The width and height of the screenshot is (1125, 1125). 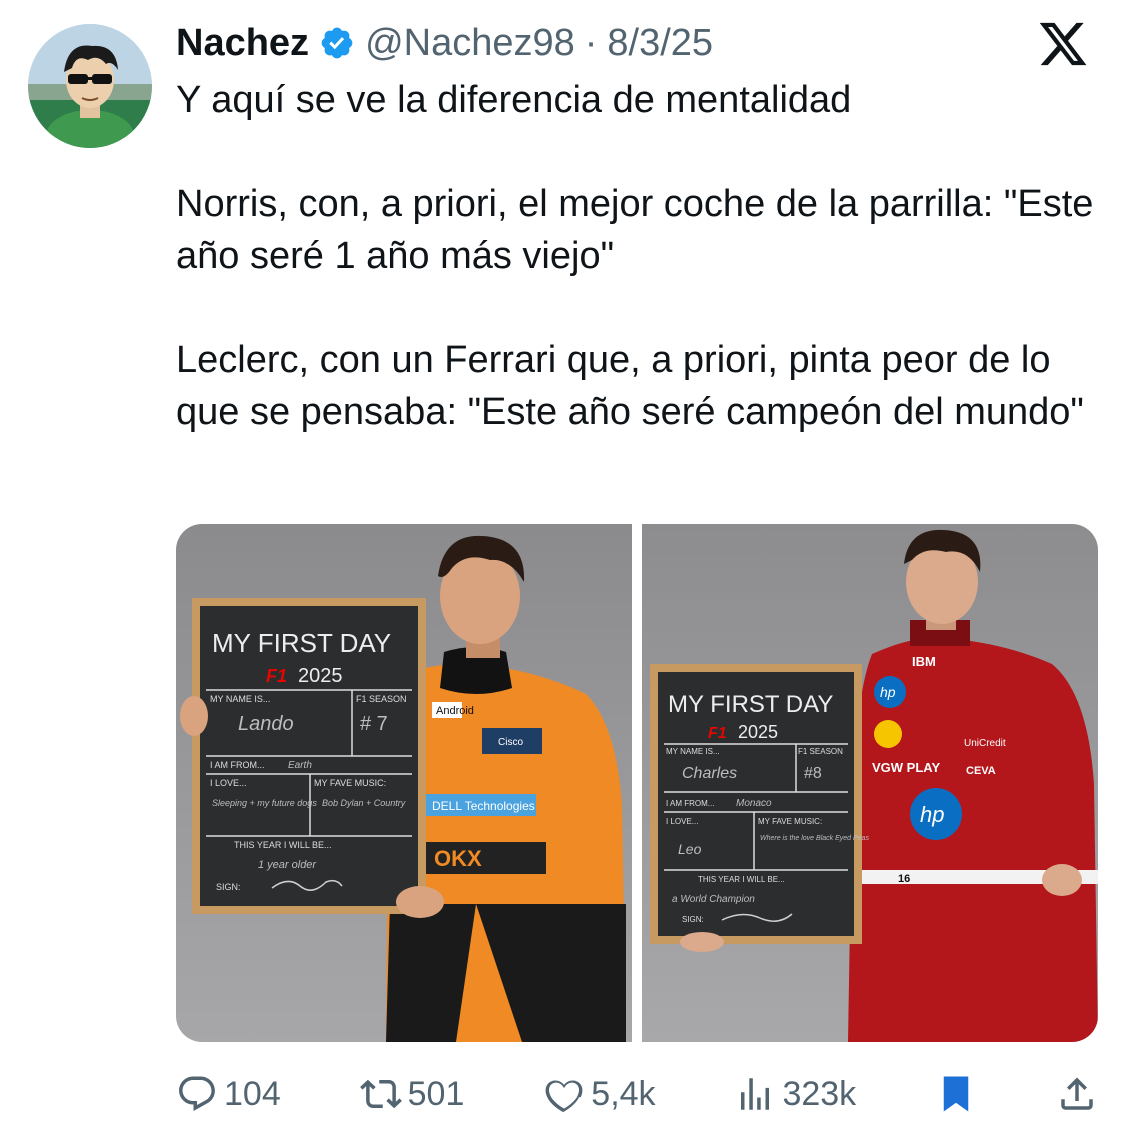 What do you see at coordinates (819, 1093) in the screenshot?
I see `views-count: 323k` at bounding box center [819, 1093].